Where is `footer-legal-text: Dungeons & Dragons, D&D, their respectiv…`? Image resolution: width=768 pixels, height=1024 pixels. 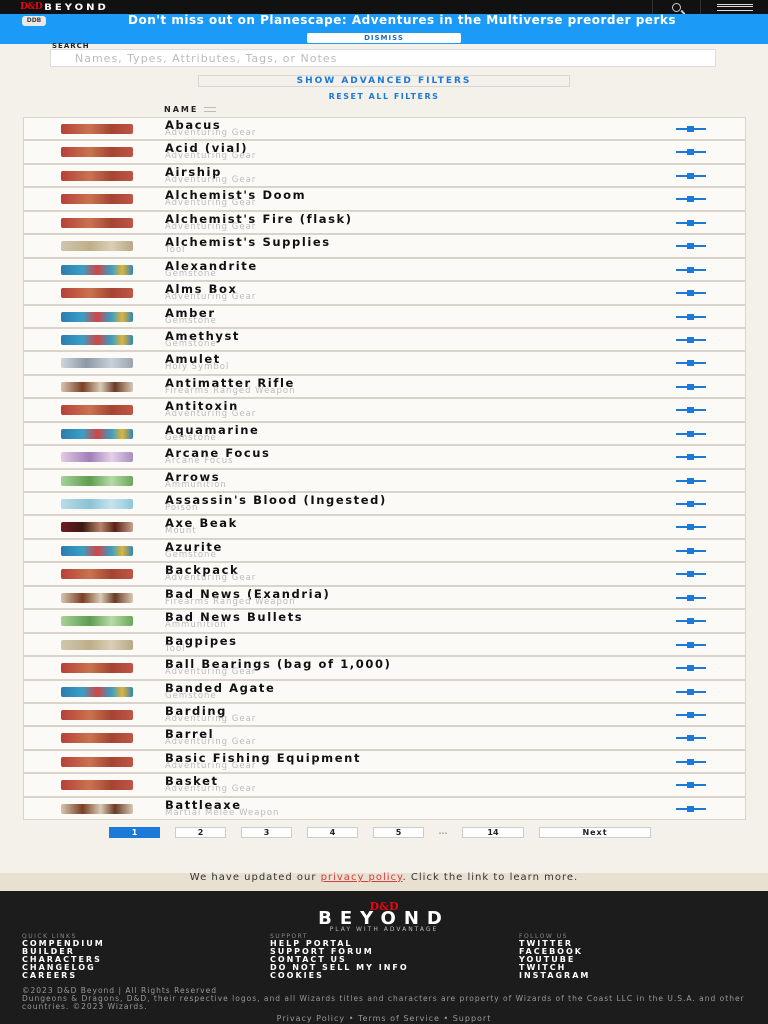
footer-legal-text: Dungeons & Dragons, D&D, their respectiv… is located at coordinates (383, 1002).